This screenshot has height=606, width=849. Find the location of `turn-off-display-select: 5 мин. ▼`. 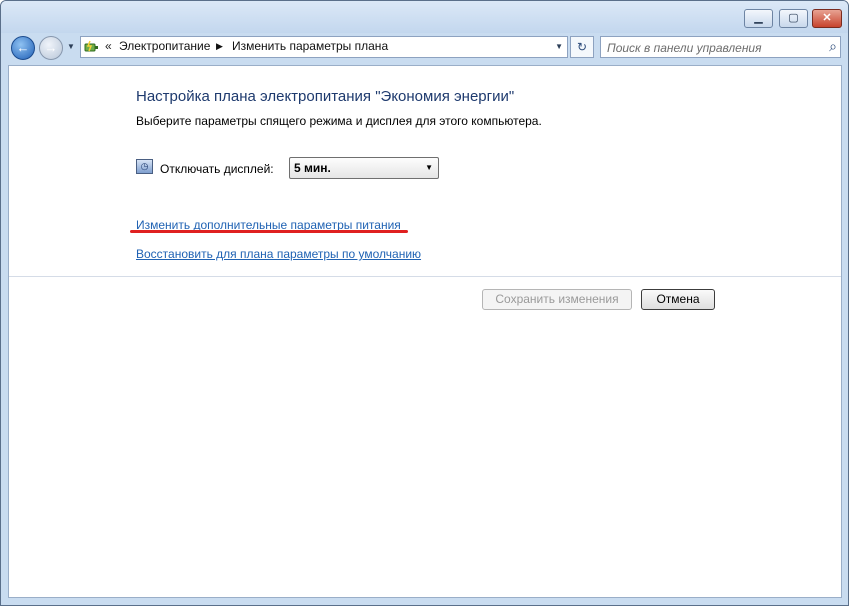

turn-off-display-select: 5 мин. ▼ is located at coordinates (364, 168).